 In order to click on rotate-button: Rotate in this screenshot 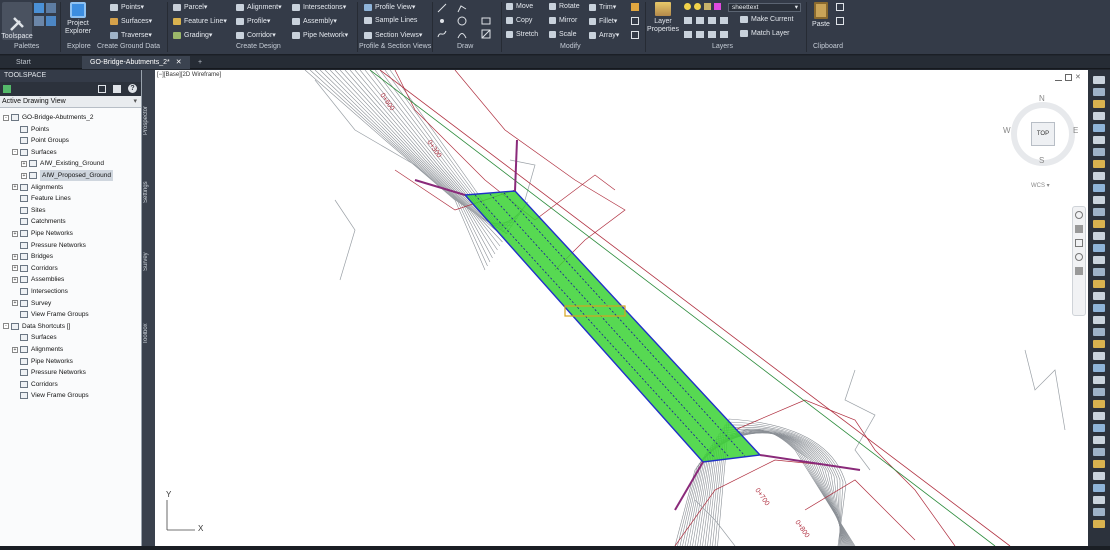, I will do `click(564, 6)`.